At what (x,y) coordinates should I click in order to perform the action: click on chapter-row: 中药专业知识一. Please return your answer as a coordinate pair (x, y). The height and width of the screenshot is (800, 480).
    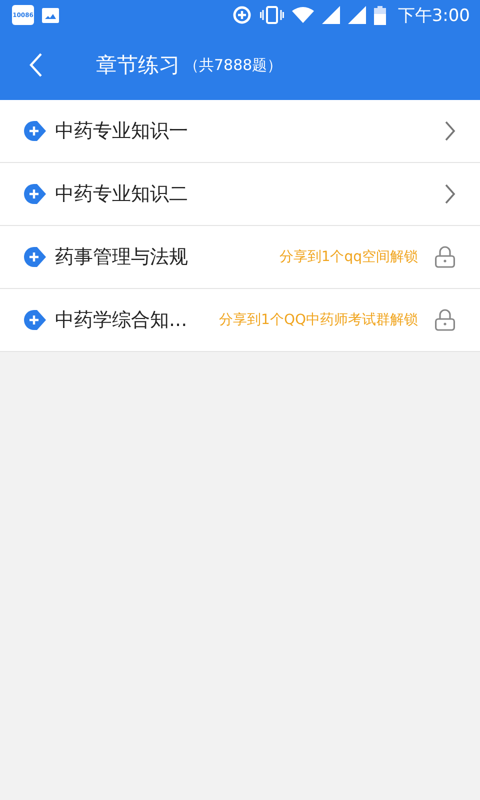
    Looking at the image, I should click on (240, 131).